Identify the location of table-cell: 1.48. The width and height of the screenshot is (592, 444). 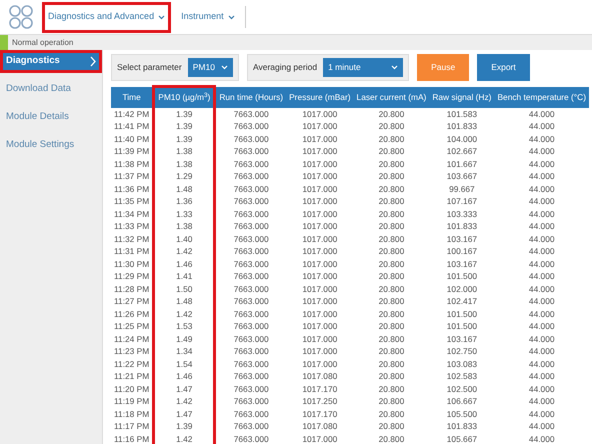
(184, 188).